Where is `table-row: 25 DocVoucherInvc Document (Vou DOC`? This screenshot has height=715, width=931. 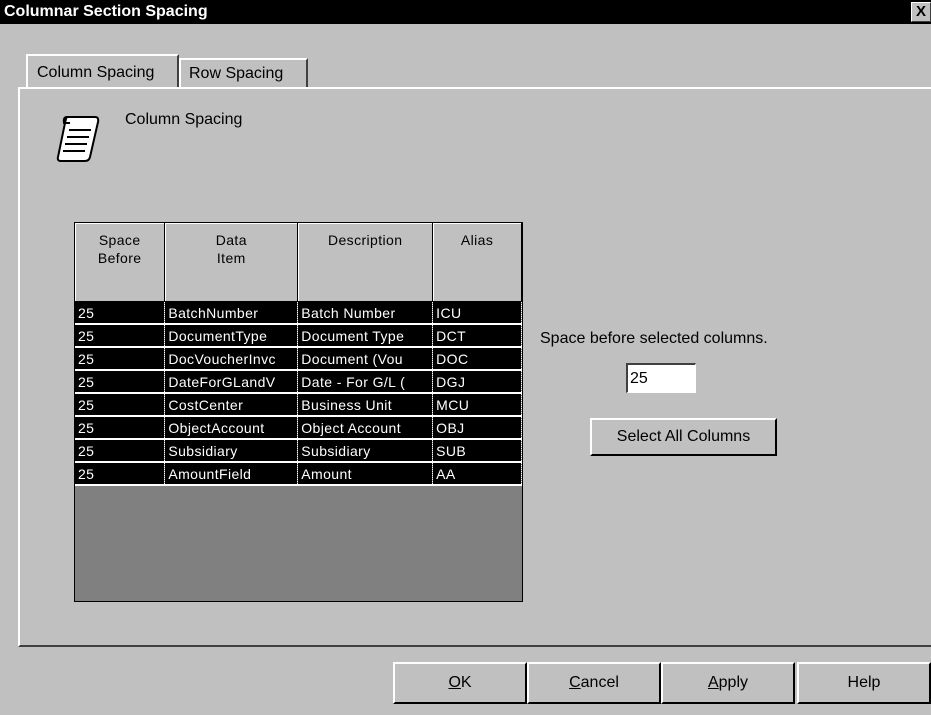 table-row: 25 DocVoucherInvc Document (Vou DOC is located at coordinates (298, 359).